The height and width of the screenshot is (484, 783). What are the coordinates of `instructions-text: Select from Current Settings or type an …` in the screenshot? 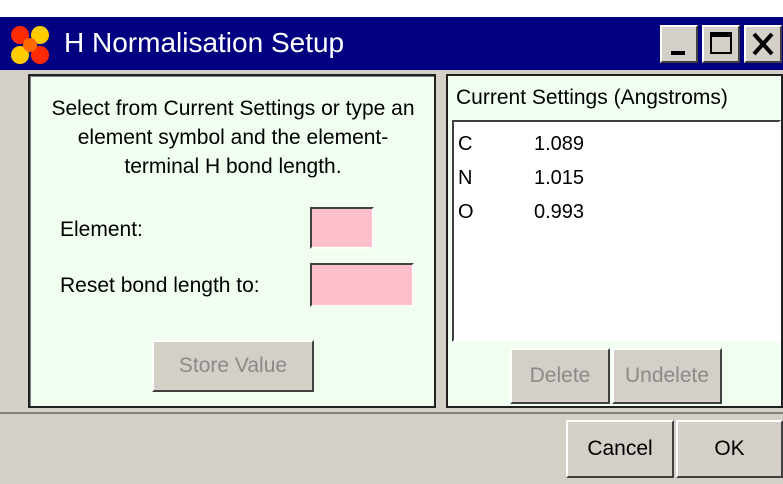 It's located at (233, 137).